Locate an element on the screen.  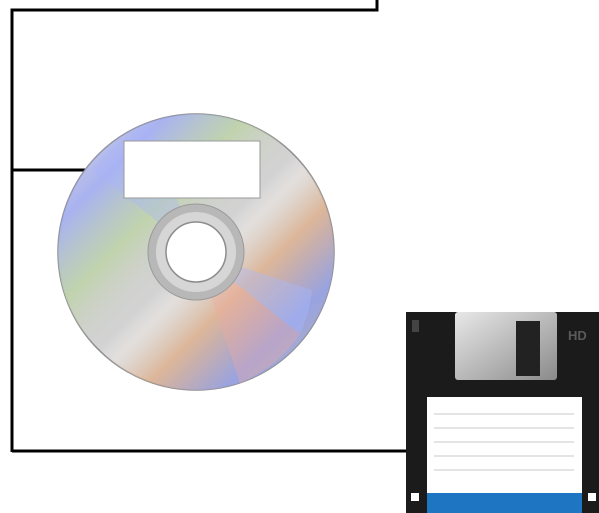
floppy-shutter is located at coordinates (506, 346).